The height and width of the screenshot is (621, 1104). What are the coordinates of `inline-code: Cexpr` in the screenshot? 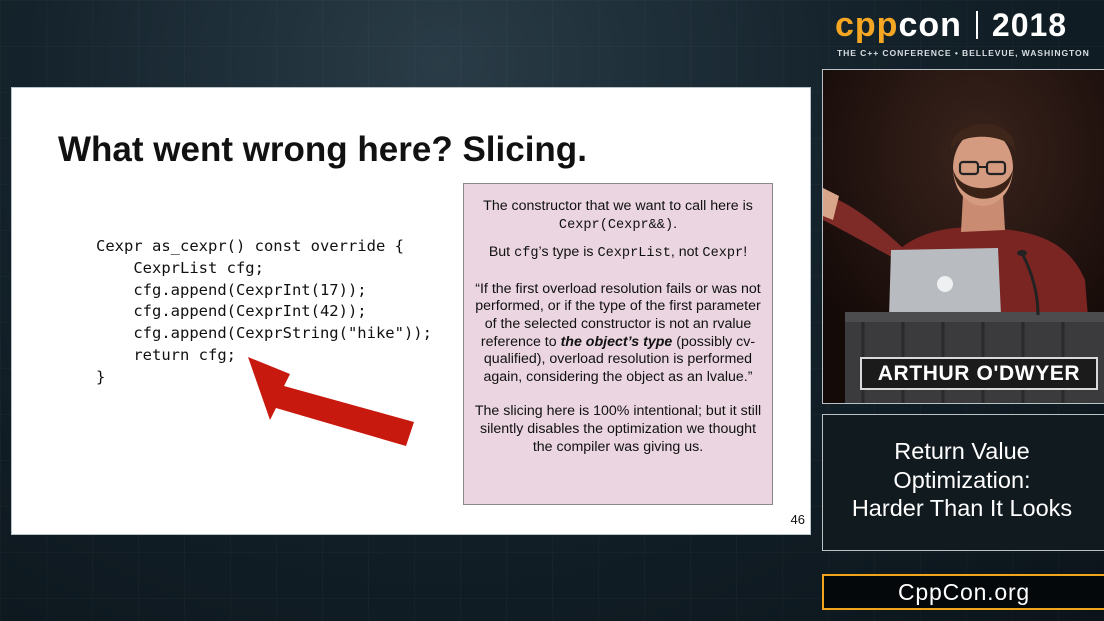 It's located at (723, 254).